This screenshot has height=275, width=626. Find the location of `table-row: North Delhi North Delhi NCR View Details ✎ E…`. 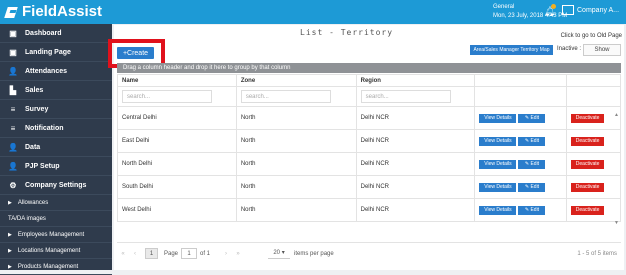

table-row: North Delhi North Delhi NCR View Details ✎ E… is located at coordinates (369, 164).